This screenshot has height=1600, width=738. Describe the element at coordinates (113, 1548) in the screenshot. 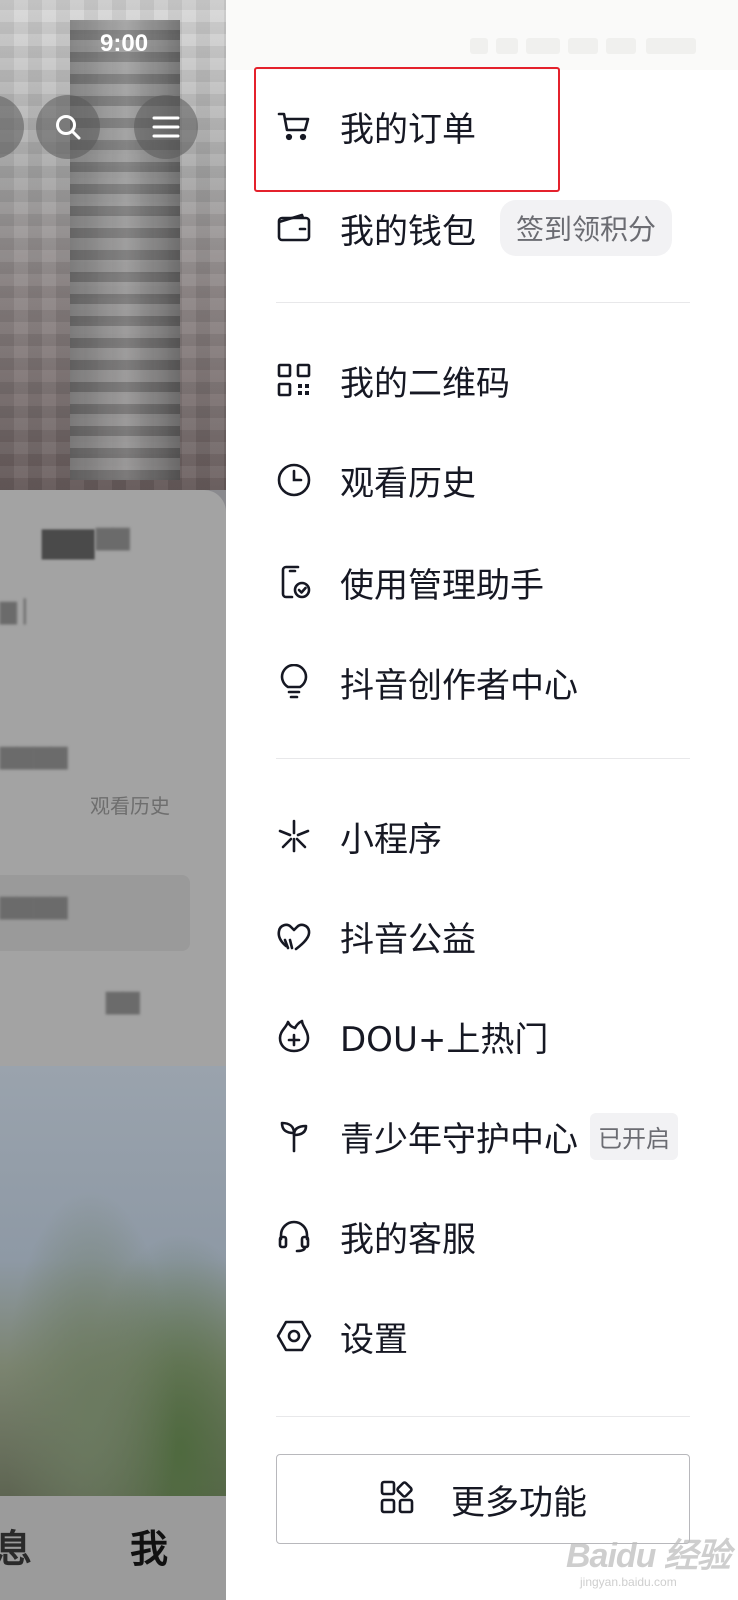

I see `bottom-tab-bar` at that location.